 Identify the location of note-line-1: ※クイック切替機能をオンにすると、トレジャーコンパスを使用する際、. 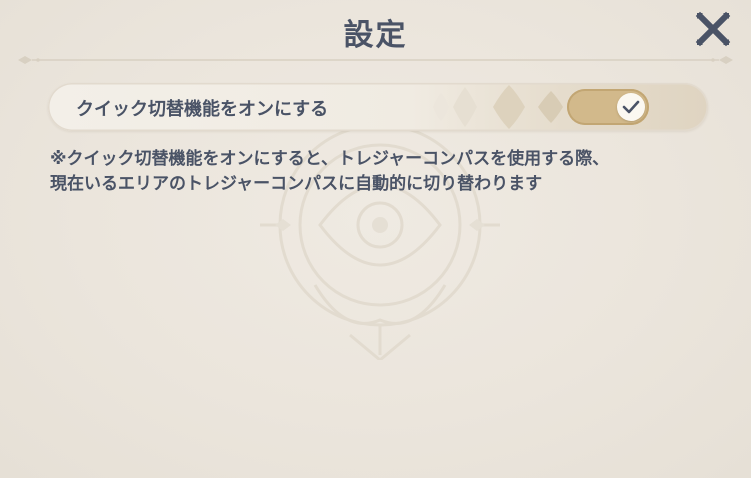
(330, 159).